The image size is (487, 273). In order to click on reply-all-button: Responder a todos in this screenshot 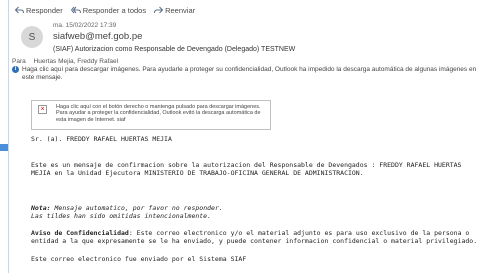, I will do `click(108, 10)`.